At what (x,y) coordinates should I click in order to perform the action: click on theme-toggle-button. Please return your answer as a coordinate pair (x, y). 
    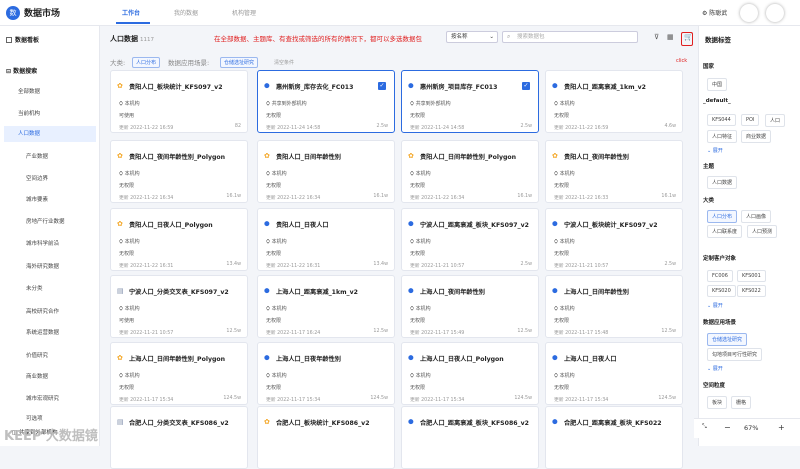
    Looking at the image, I should click on (749, 13).